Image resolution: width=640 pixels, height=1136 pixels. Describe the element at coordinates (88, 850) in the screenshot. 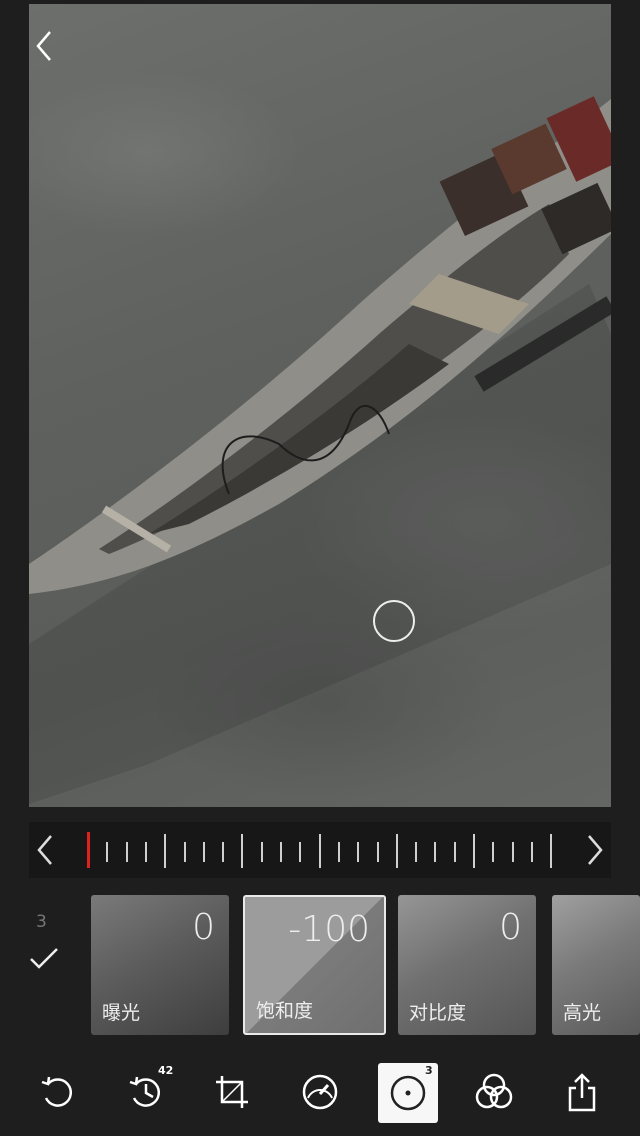

I see `slider-position-marker` at that location.